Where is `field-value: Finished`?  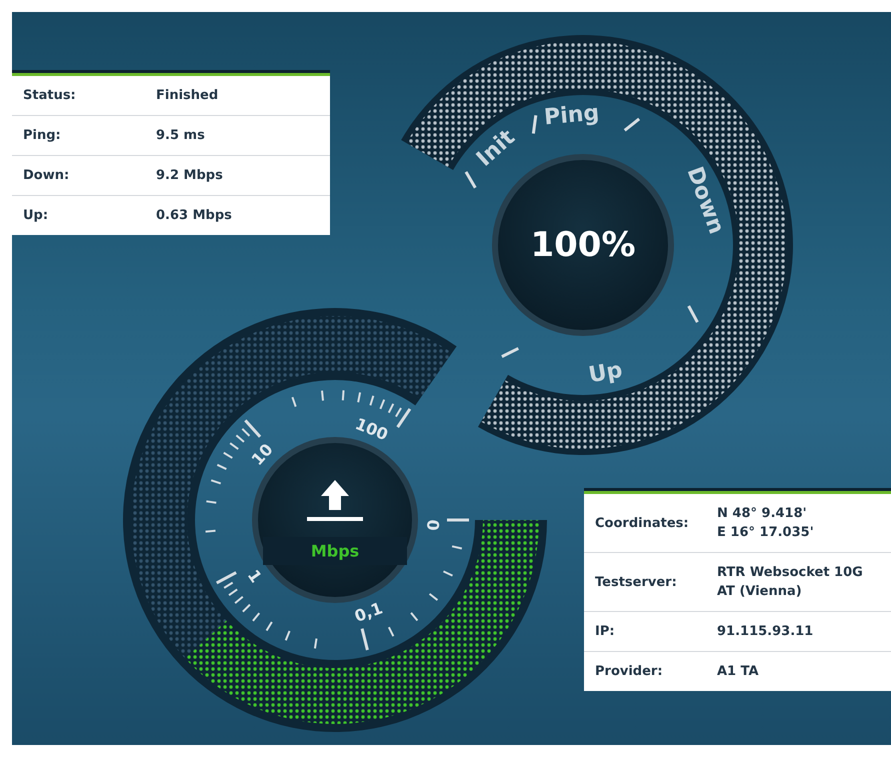 field-value: Finished is located at coordinates (188, 96).